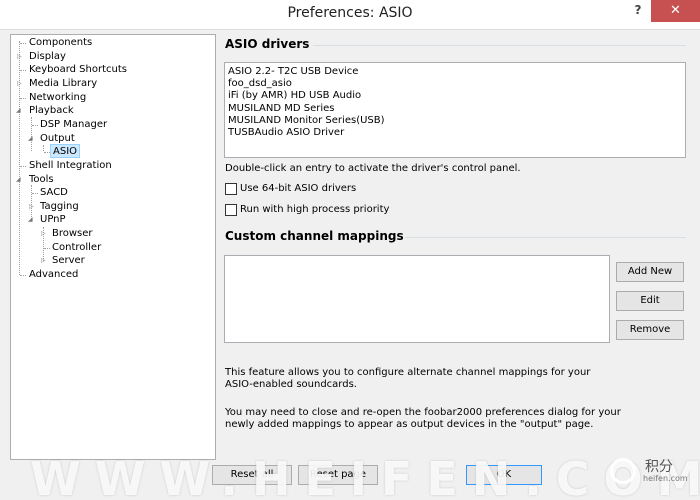 This screenshot has width=700, height=500. I want to click on tree-item-label: Controller, so click(77, 247).